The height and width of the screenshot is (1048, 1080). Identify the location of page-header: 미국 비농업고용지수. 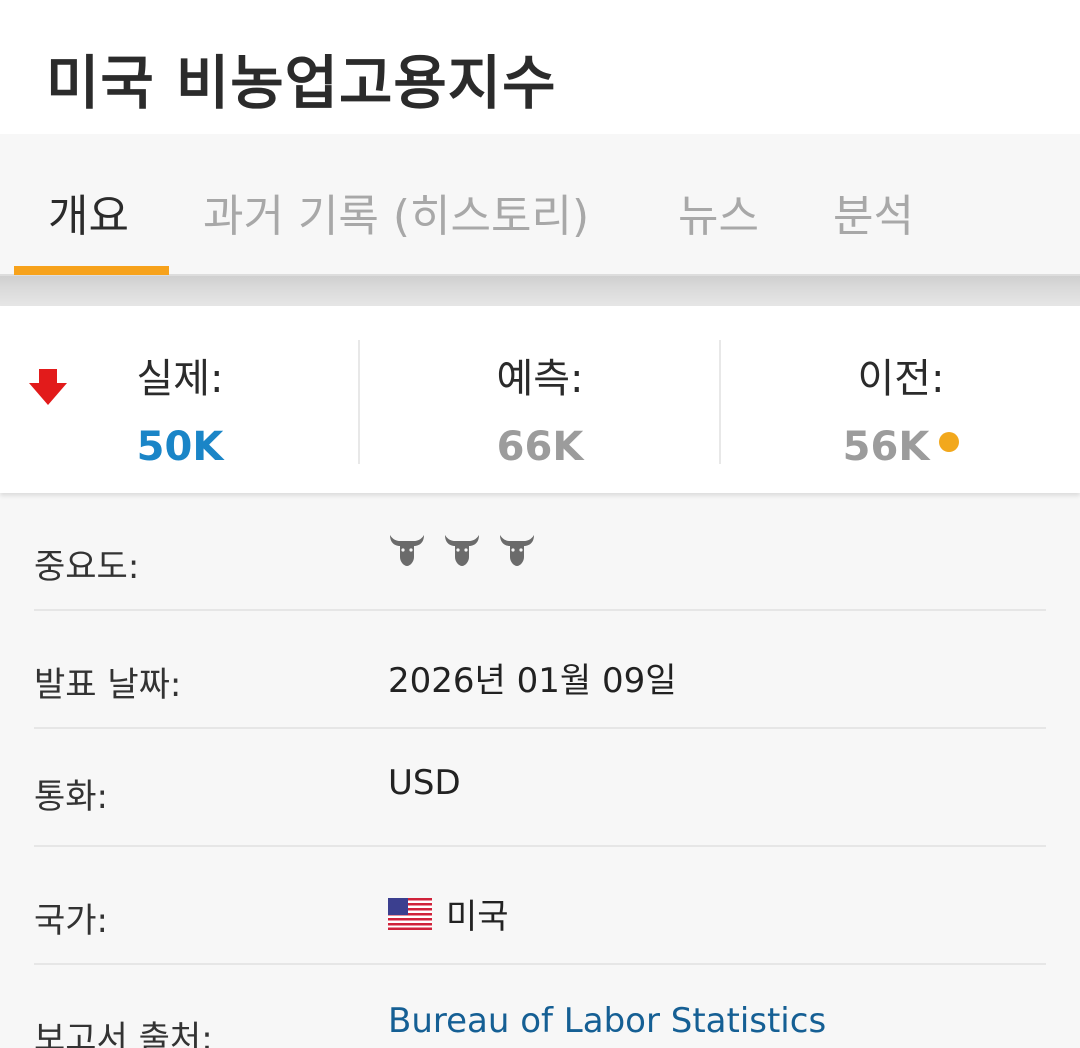
(540, 67).